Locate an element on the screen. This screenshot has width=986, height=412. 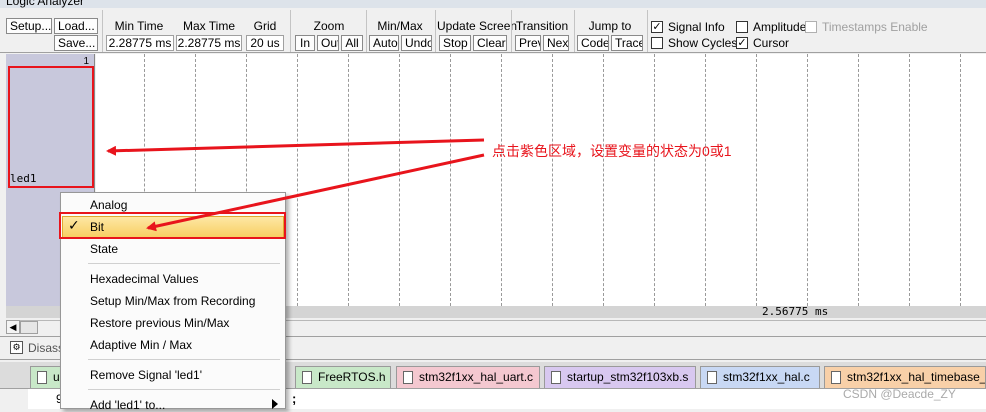
scrollbar-thumb is located at coordinates (29, 327).